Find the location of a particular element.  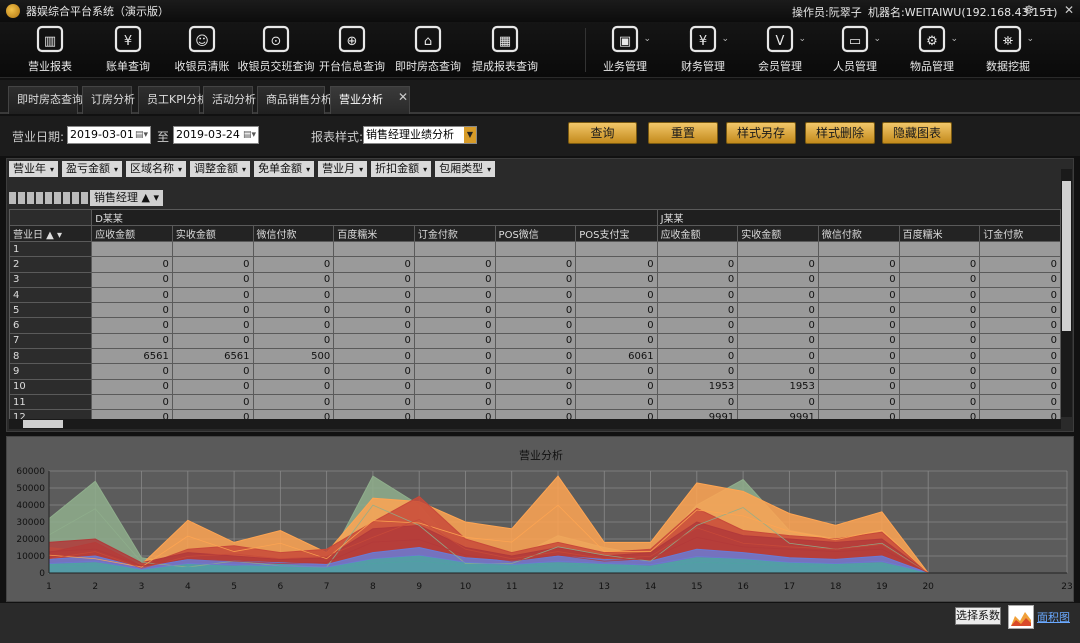

toolbar-button-r4: ⚙ 物品管理 ⌄ is located at coordinates (932, 50).